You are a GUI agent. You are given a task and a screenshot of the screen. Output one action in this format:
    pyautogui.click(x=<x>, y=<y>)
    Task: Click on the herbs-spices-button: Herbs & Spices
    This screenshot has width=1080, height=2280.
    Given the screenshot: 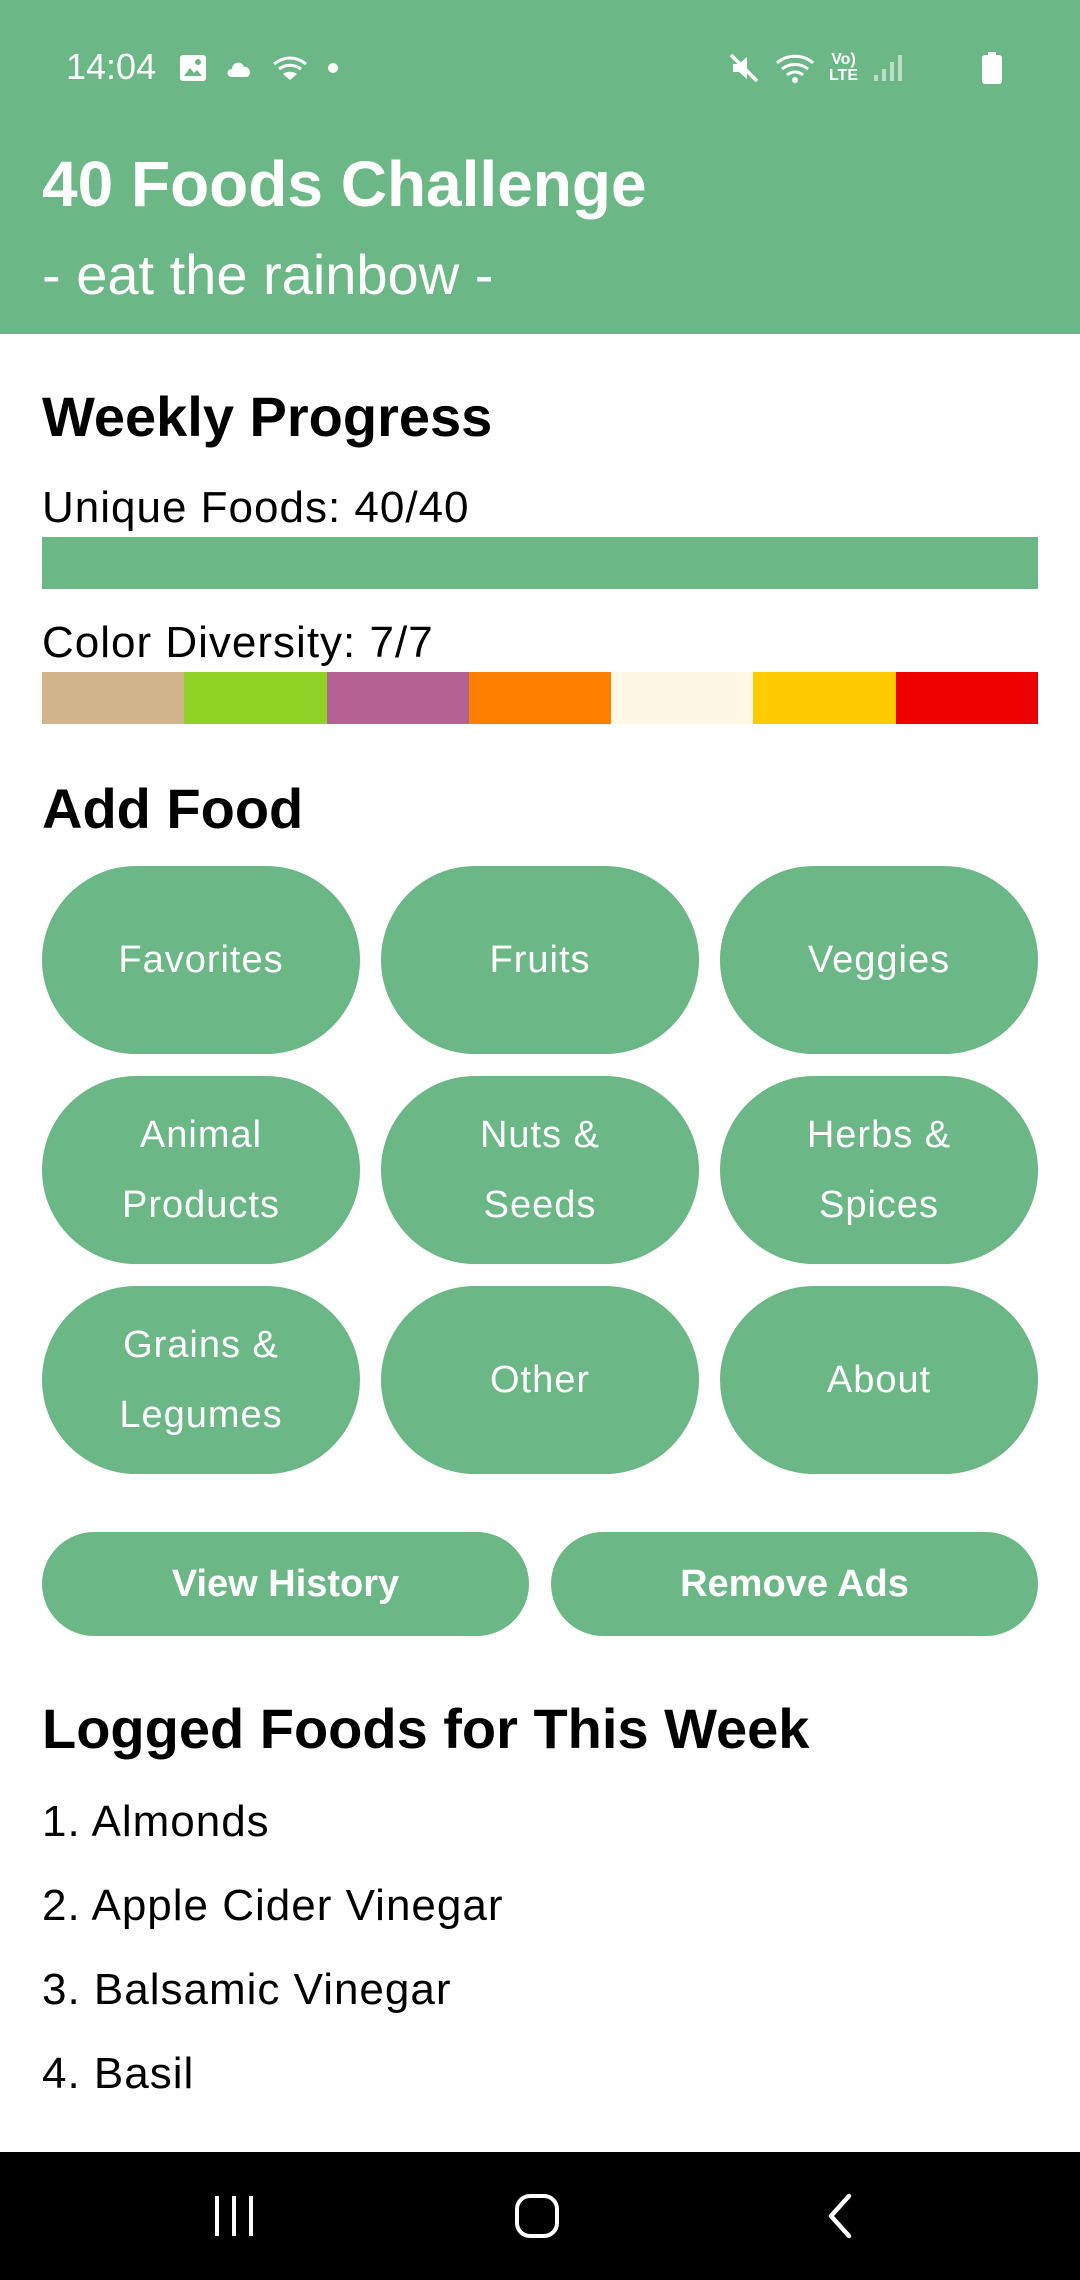 What is the action you would take?
    pyautogui.click(x=879, y=1170)
    